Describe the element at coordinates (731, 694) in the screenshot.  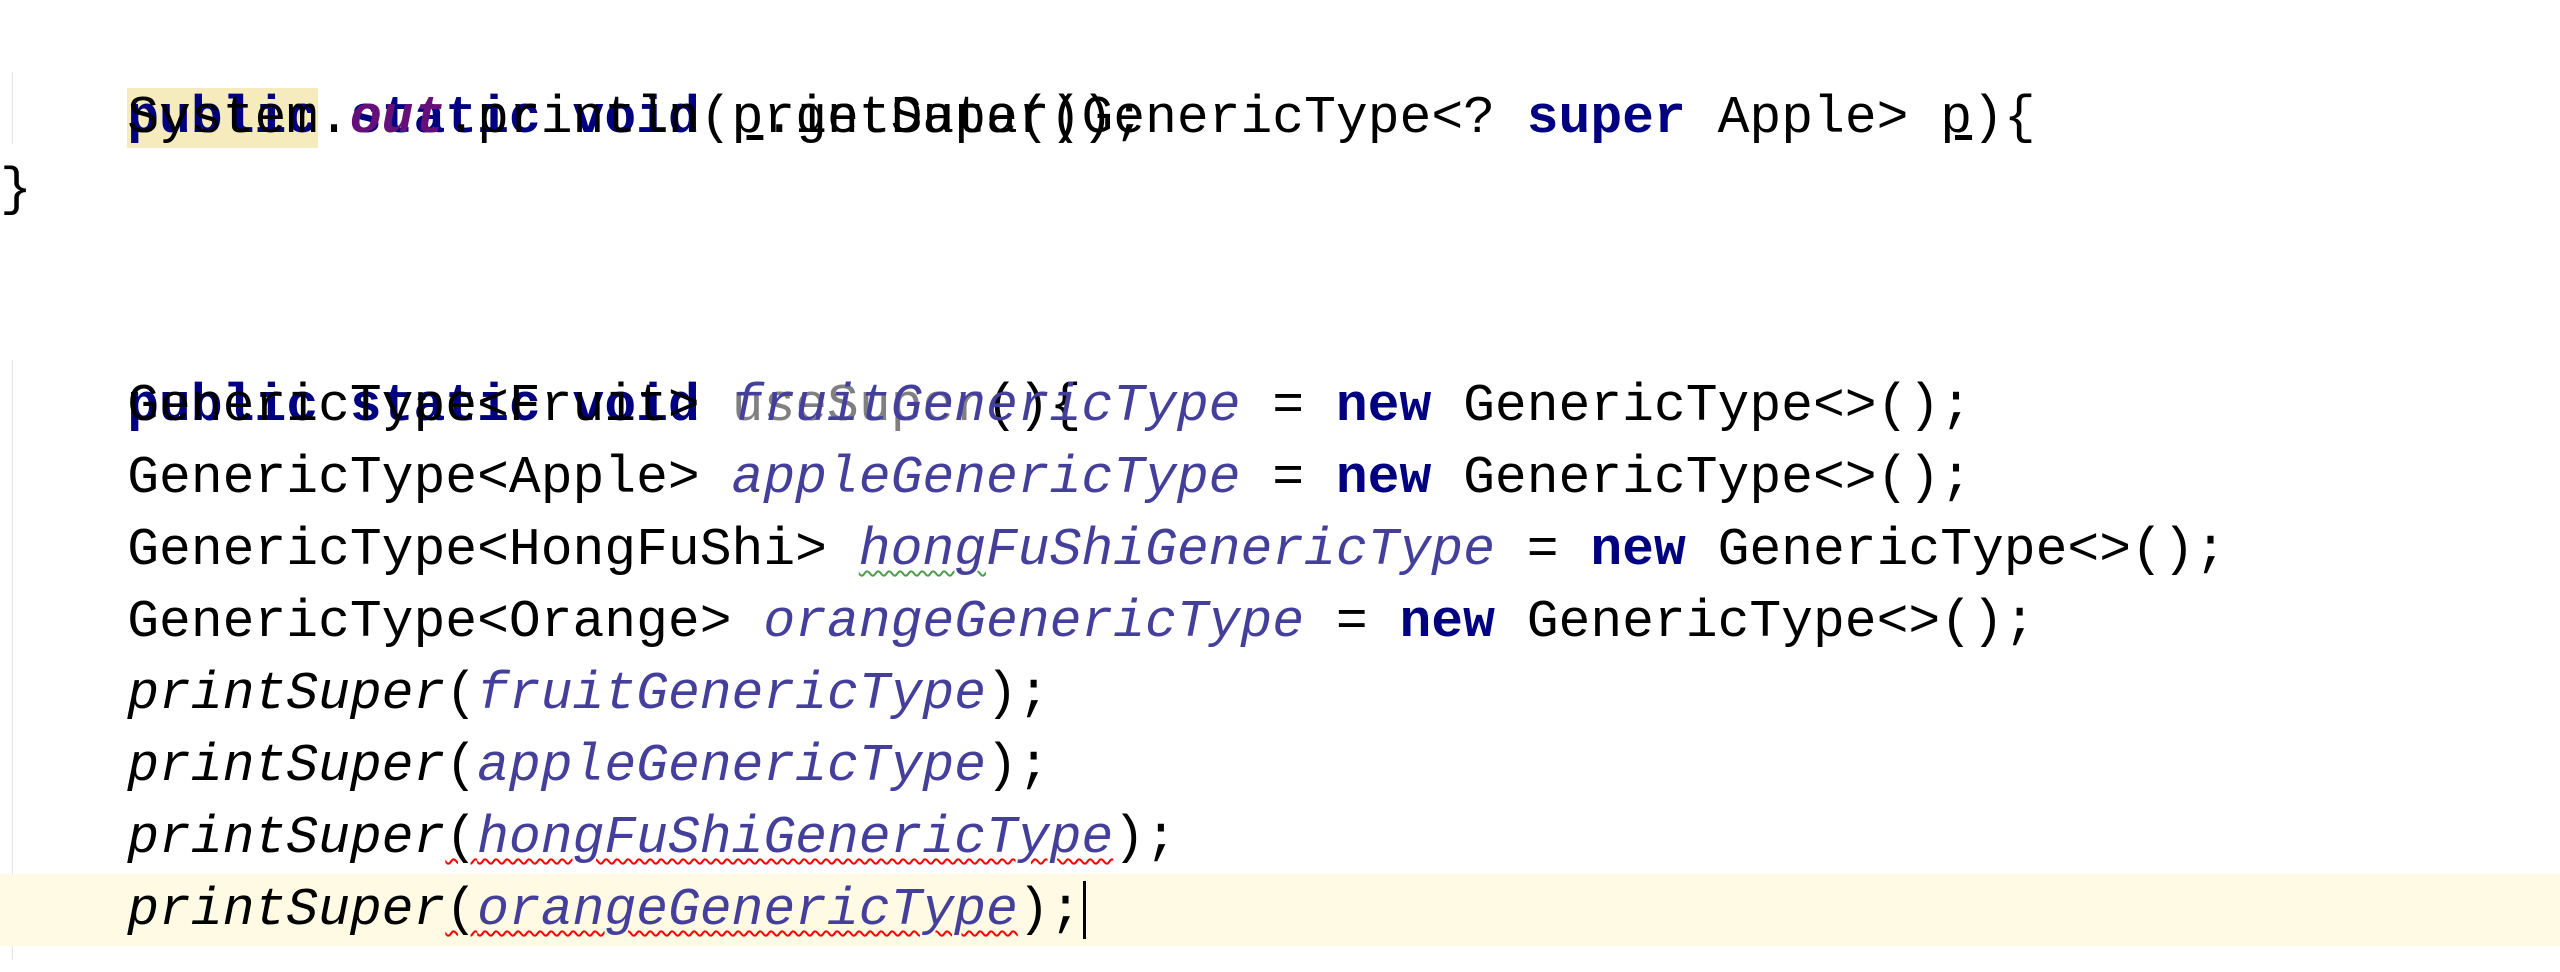
I see `argument: fruitGenericType` at that location.